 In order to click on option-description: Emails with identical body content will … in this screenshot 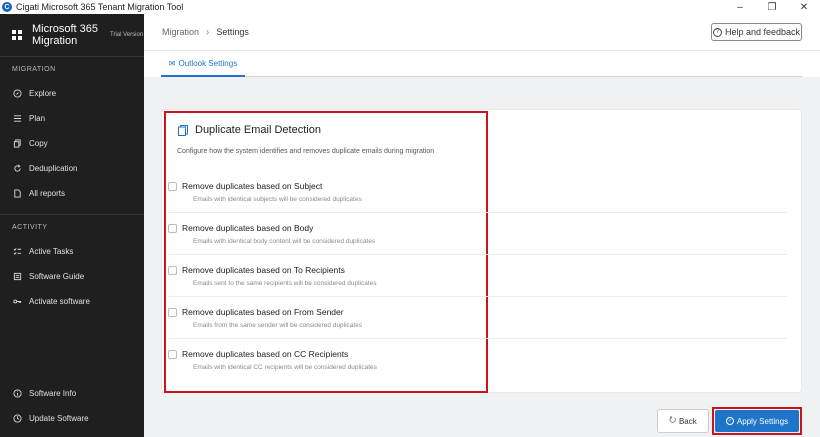, I will do `click(284, 241)`.